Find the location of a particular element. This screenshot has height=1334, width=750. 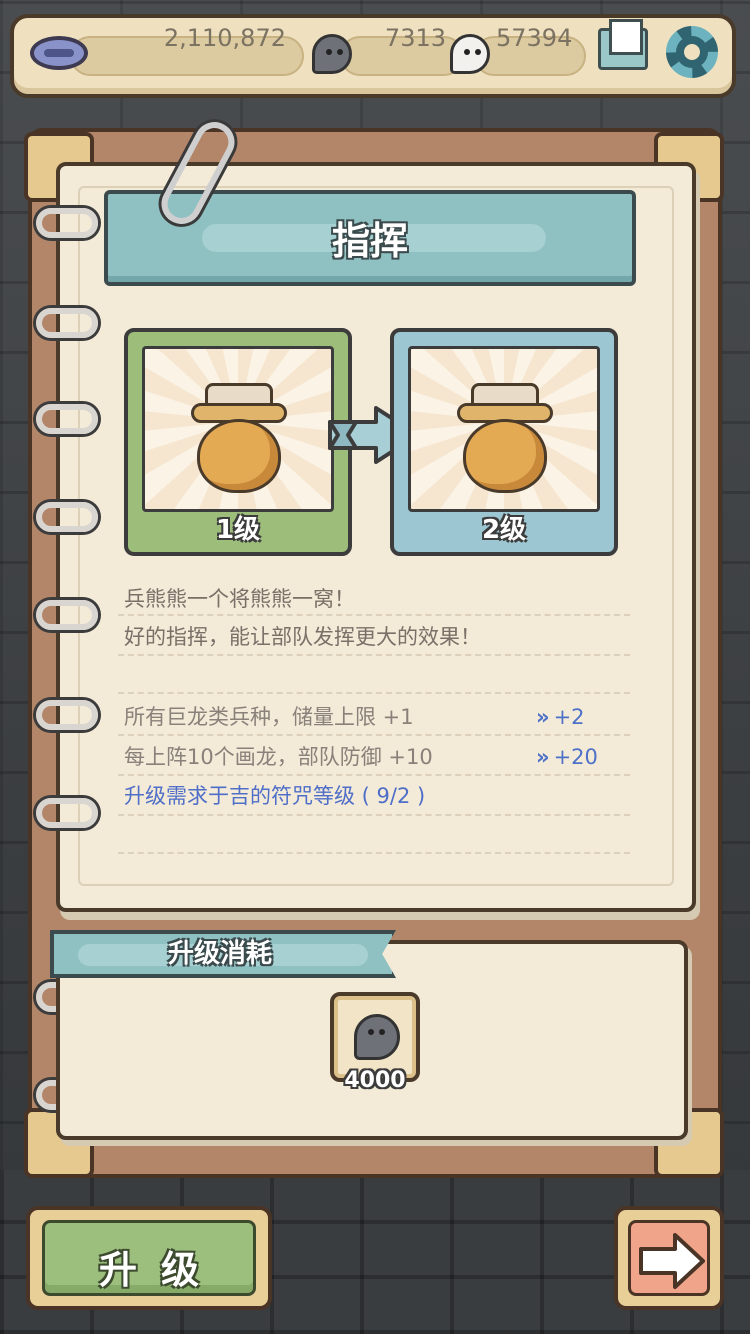

stat-bonus: » +2 is located at coordinates (560, 717).